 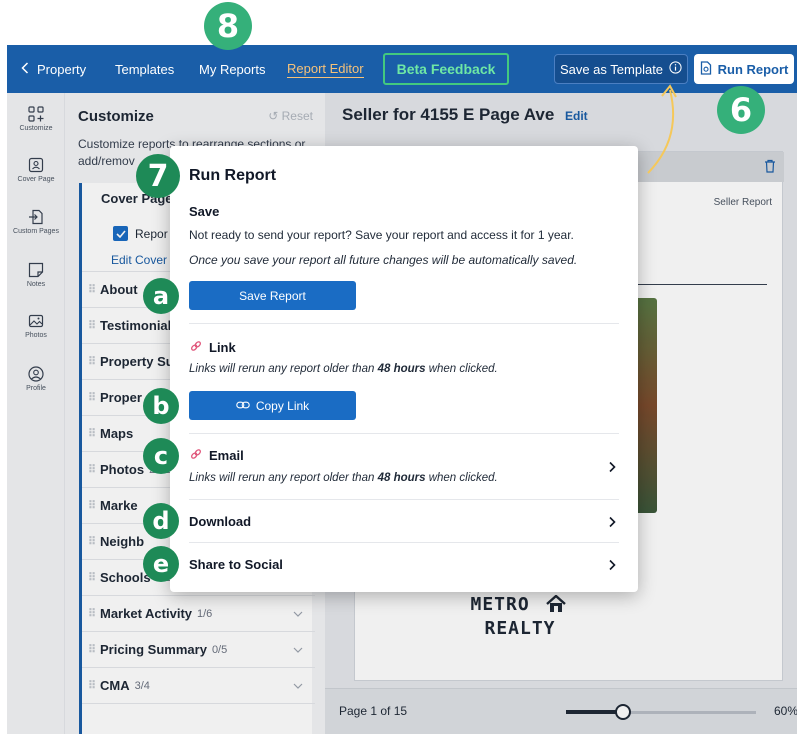 I want to click on run-report-label: Run Report, so click(x=753, y=69).